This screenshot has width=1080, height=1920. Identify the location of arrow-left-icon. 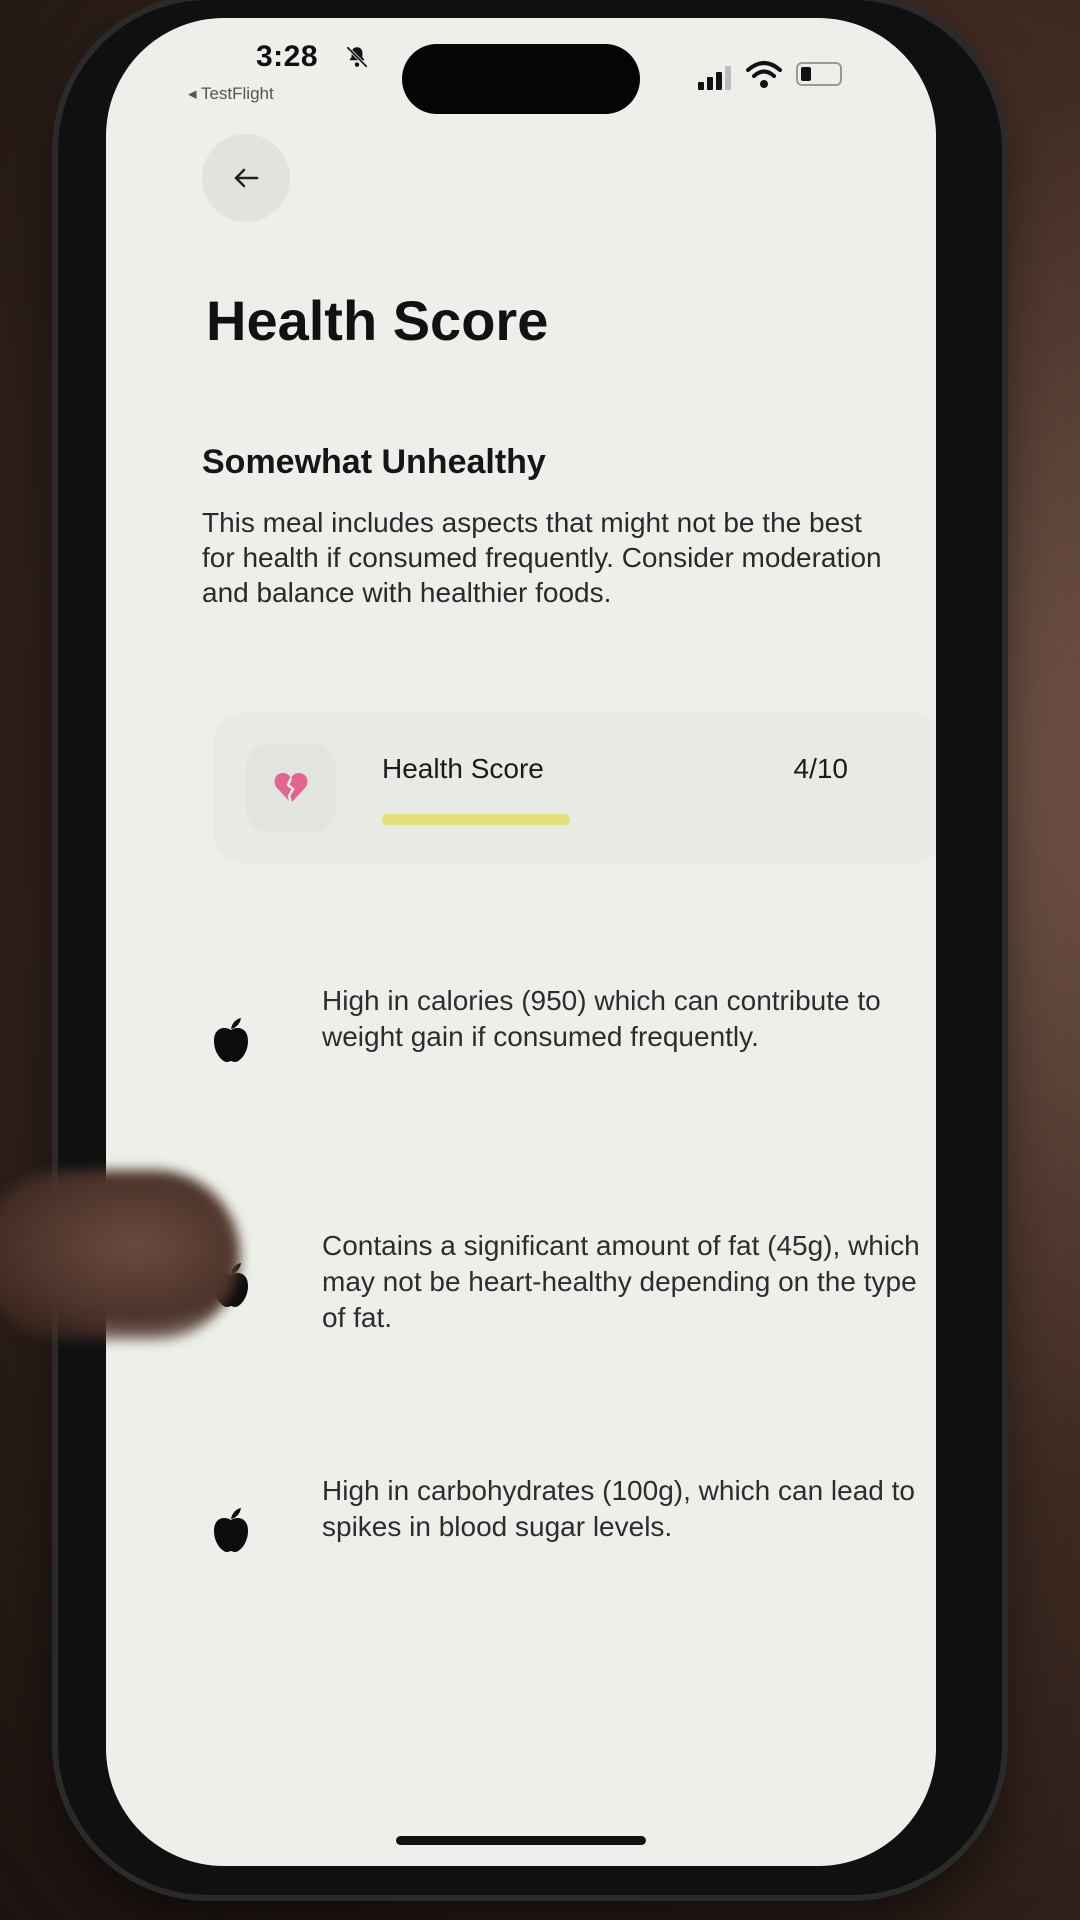
(246, 178).